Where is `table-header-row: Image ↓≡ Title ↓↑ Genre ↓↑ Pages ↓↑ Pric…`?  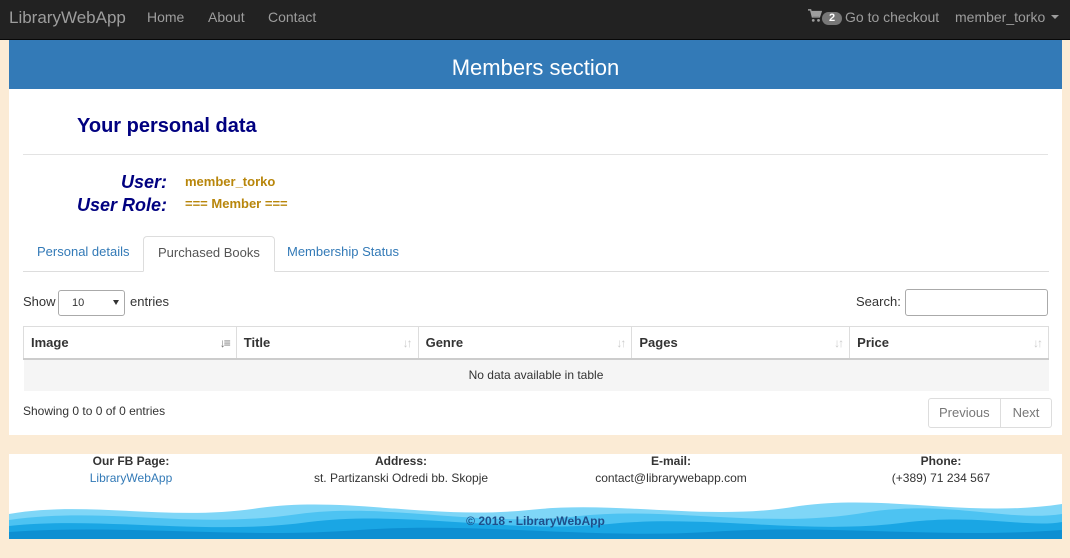 table-header-row: Image ↓≡ Title ↓↑ Genre ↓↑ Pages ↓↑ Pric… is located at coordinates (536, 343).